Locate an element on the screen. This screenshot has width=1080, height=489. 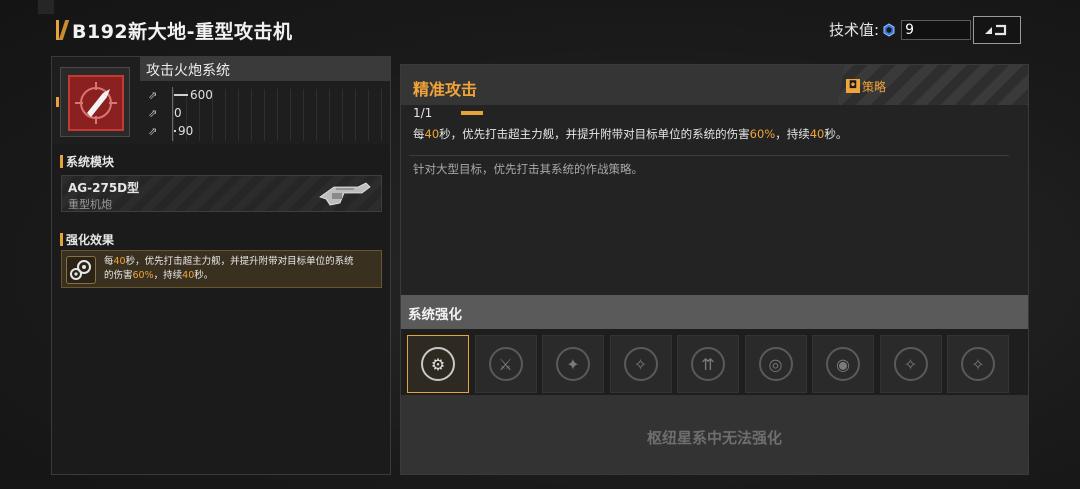
blade-alt-icon: ✧ is located at coordinates (910, 364).